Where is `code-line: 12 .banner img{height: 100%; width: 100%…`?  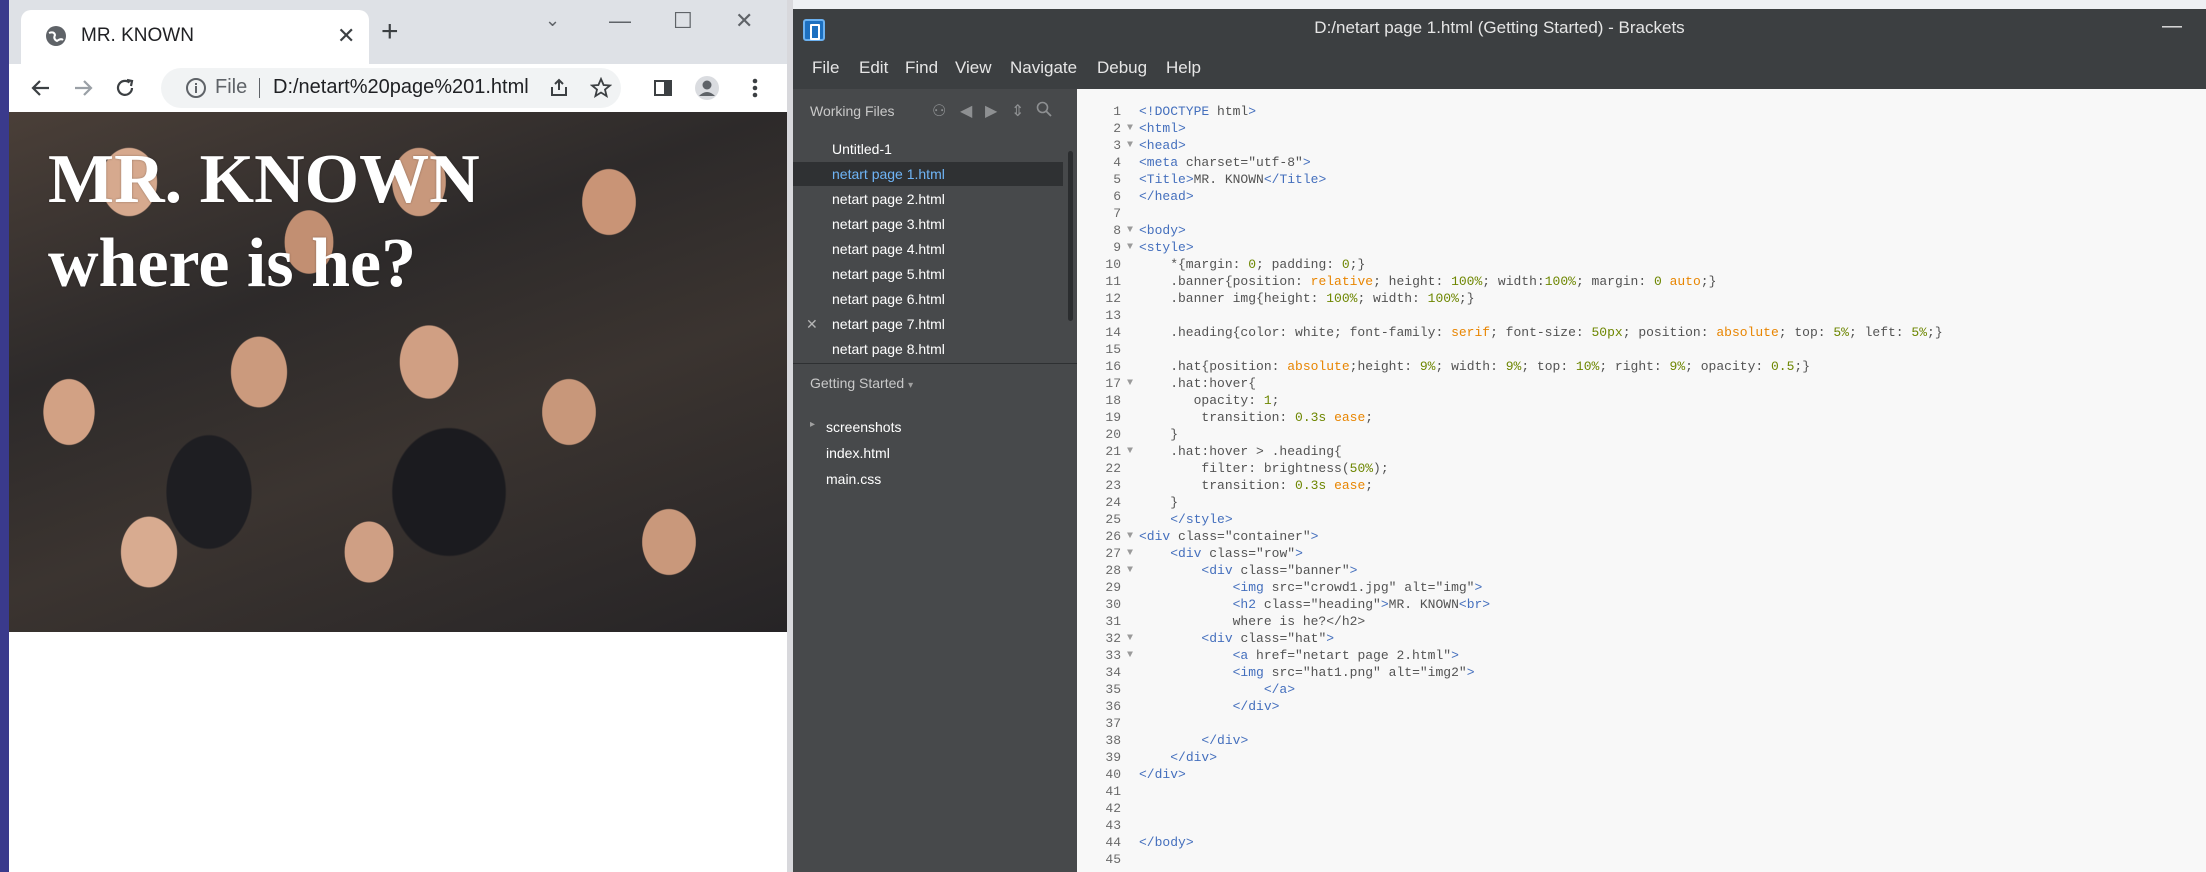
code-line: 12 .banner img{height: 100%; width: 100%… is located at coordinates (1641, 298).